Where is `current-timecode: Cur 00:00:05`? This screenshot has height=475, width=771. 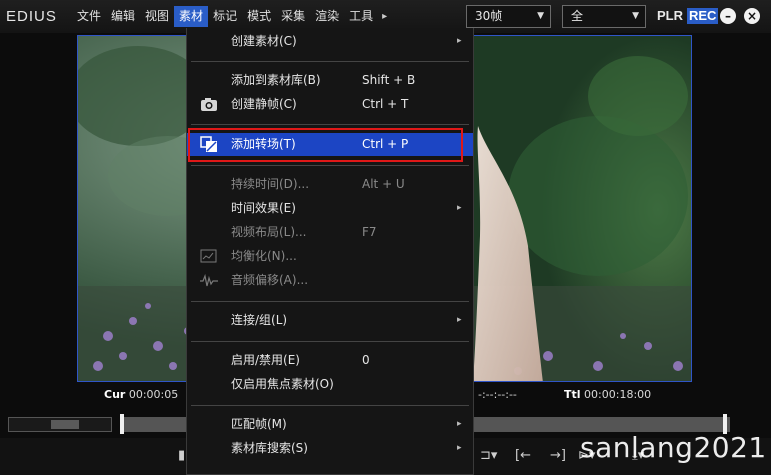
current-timecode: Cur 00:00:05 is located at coordinates (141, 394).